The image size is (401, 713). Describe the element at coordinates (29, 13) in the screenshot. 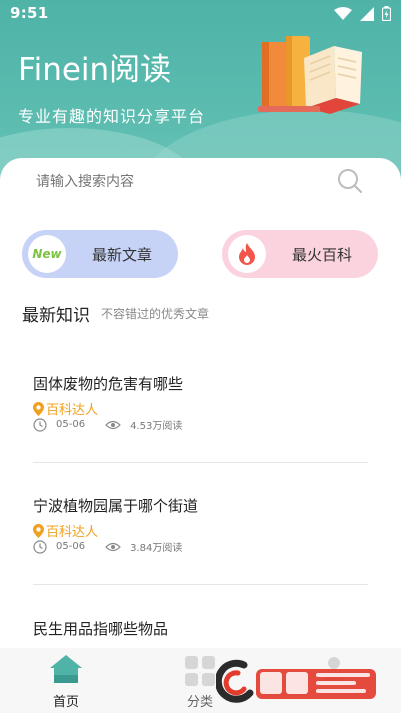

I see `status-time: 9:51` at that location.